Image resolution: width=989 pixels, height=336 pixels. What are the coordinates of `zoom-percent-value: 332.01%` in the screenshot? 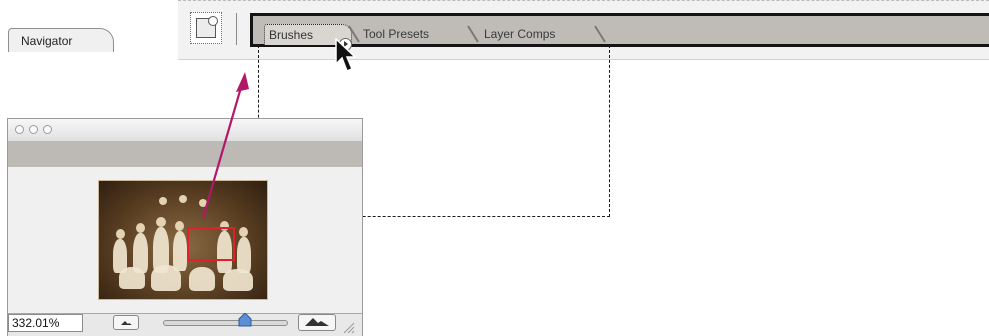 It's located at (36, 323).